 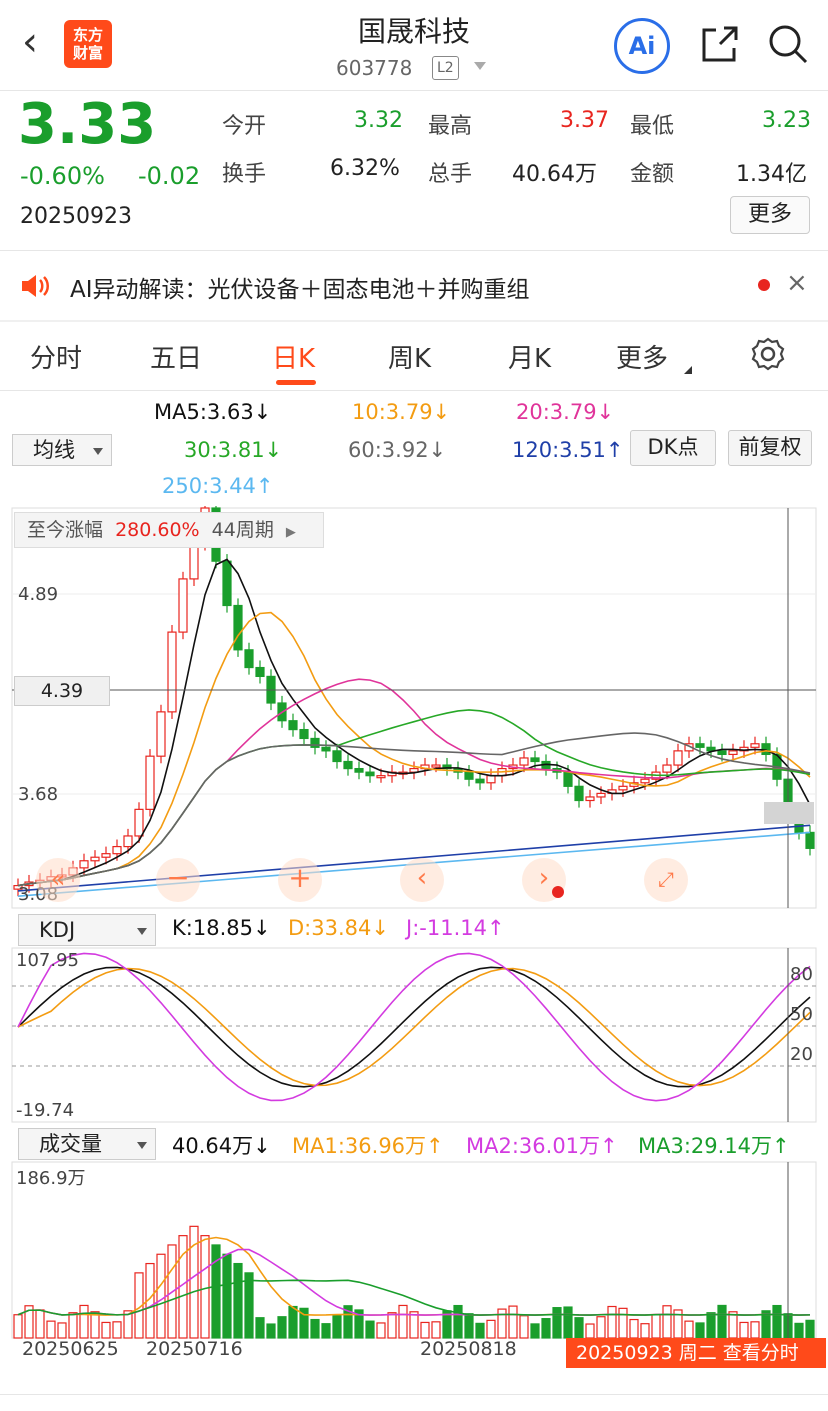 What do you see at coordinates (244, 174) in the screenshot?
I see `turnover-label: 换手` at bounding box center [244, 174].